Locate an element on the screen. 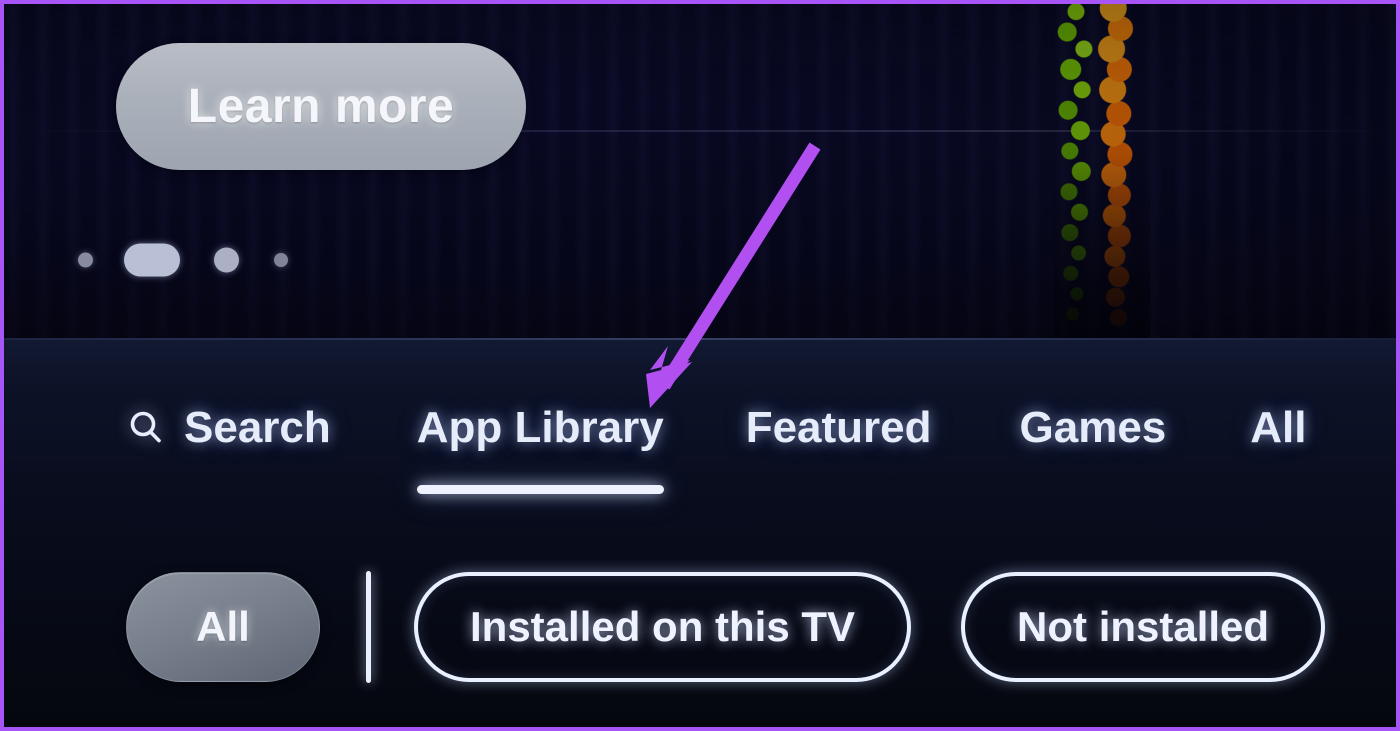  nav-item-search: Search is located at coordinates (227, 428).